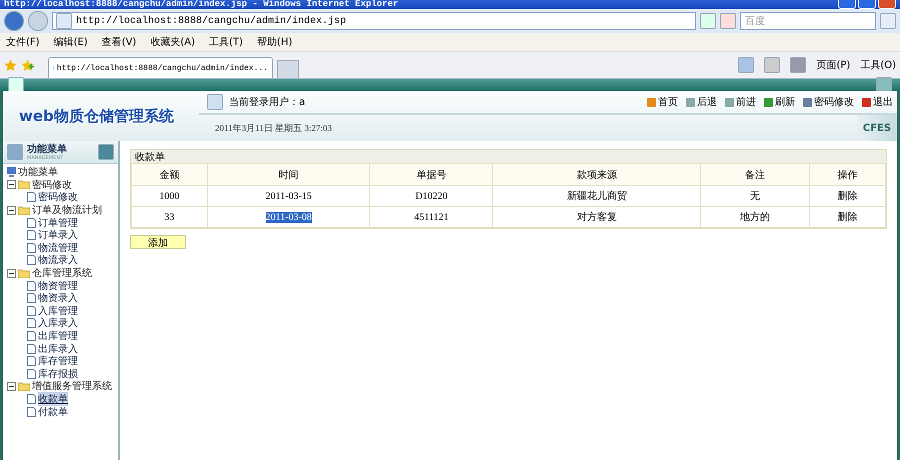 Image resolution: width=900 pixels, height=460 pixels. I want to click on command-button: 页面(P), so click(833, 65).